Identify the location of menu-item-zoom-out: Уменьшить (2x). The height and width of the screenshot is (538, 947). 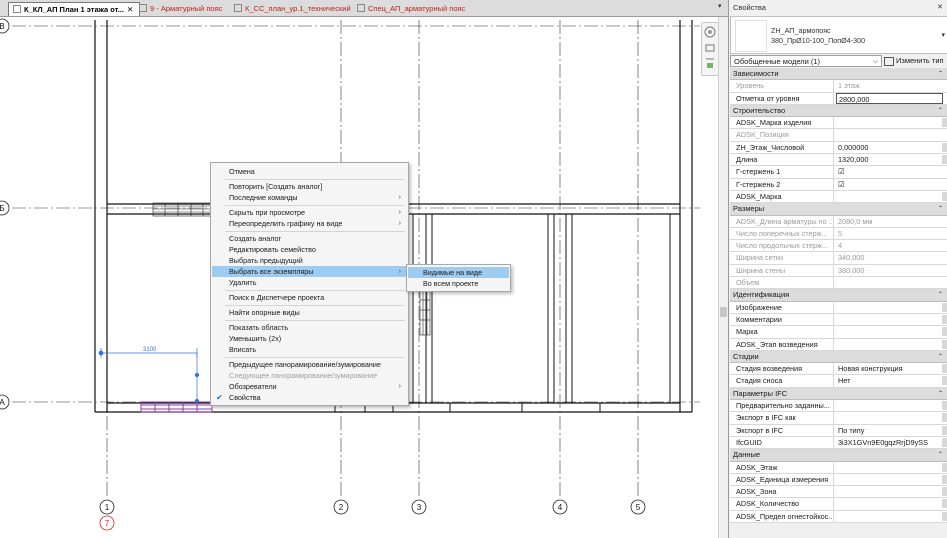
(309, 338).